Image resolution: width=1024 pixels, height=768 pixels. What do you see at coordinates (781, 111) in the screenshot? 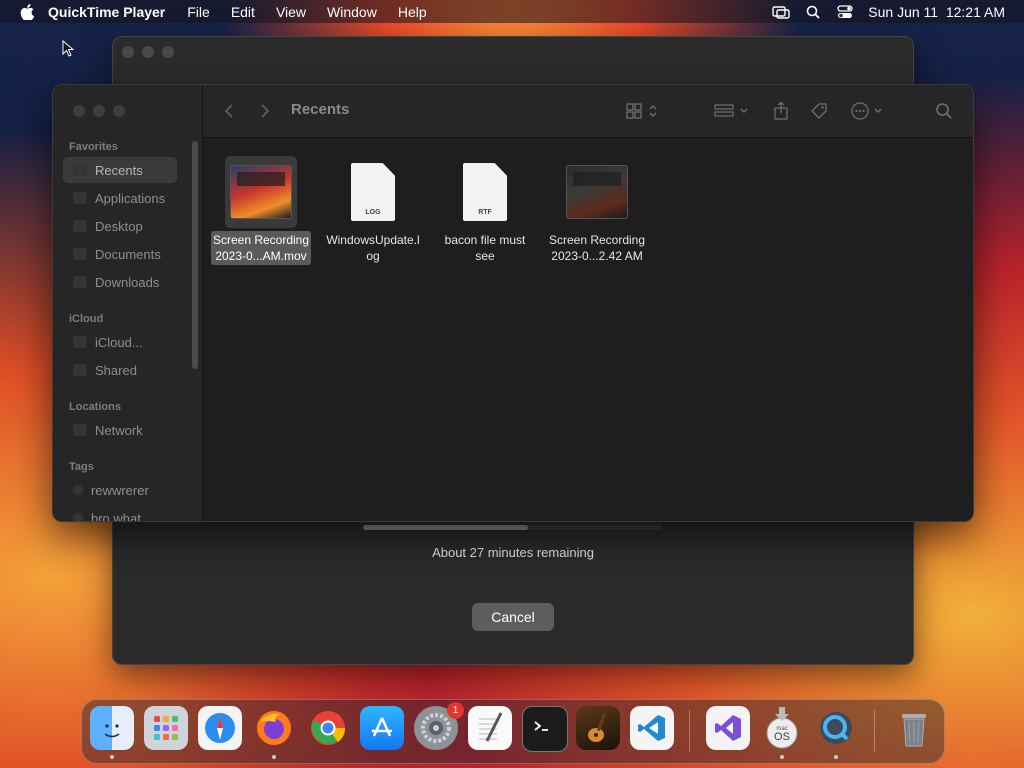
I see `share-icon` at bounding box center [781, 111].